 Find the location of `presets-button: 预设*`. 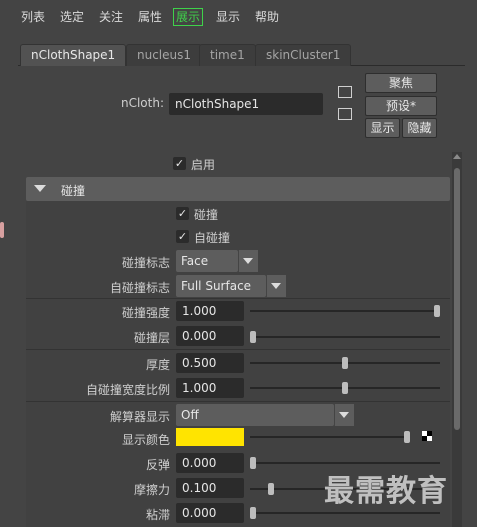

presets-button: 预设* is located at coordinates (401, 106).